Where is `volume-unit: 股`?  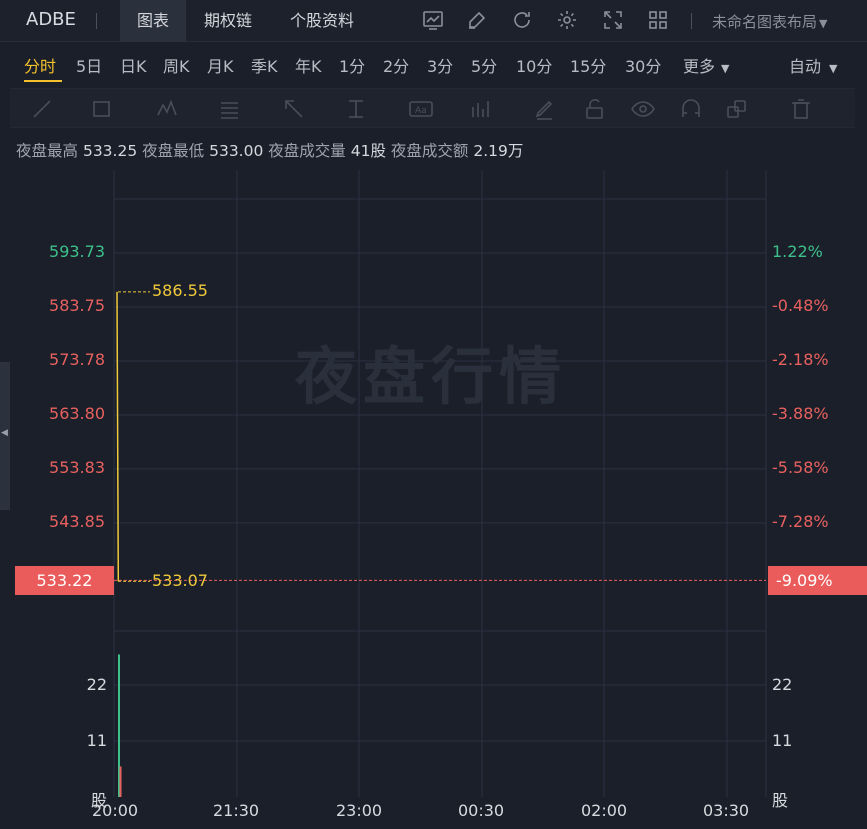 volume-unit: 股 is located at coordinates (780, 800).